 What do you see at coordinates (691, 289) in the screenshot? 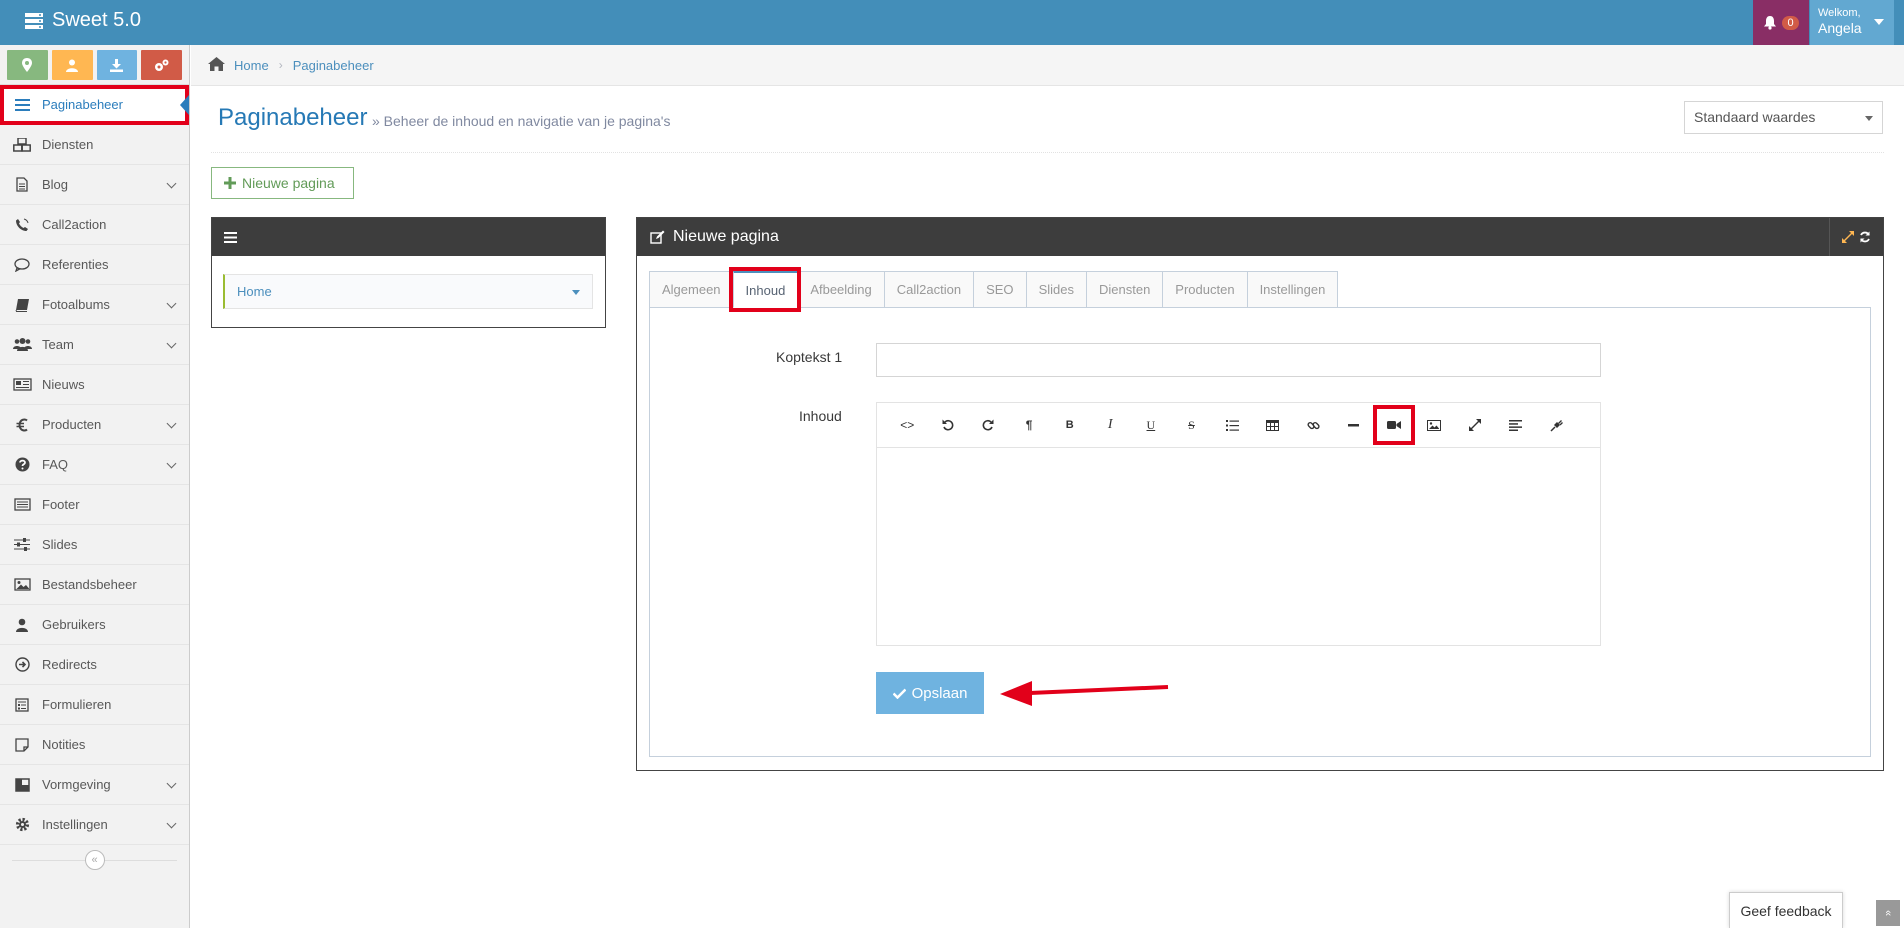
I see `tab-algemeen: Algemeen` at bounding box center [691, 289].